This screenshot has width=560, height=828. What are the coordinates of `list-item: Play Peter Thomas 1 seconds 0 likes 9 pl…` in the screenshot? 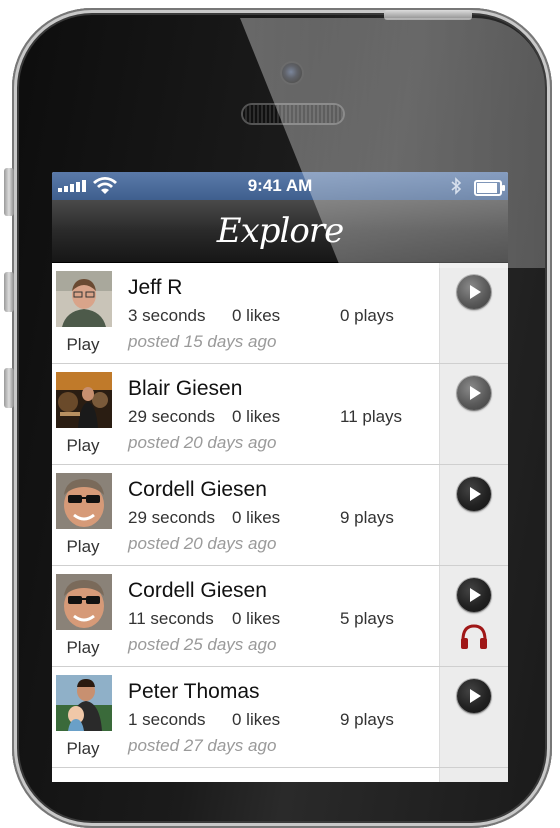 It's located at (280, 717).